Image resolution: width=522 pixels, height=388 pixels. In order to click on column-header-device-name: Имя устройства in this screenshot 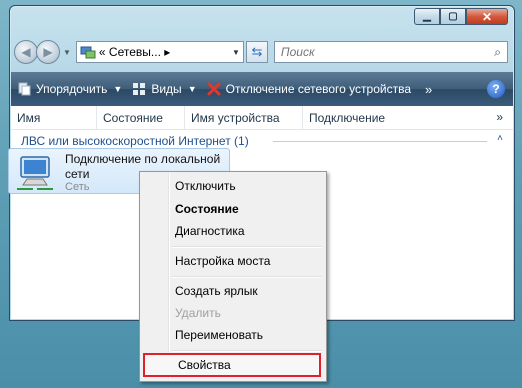, I will do `click(244, 117)`.